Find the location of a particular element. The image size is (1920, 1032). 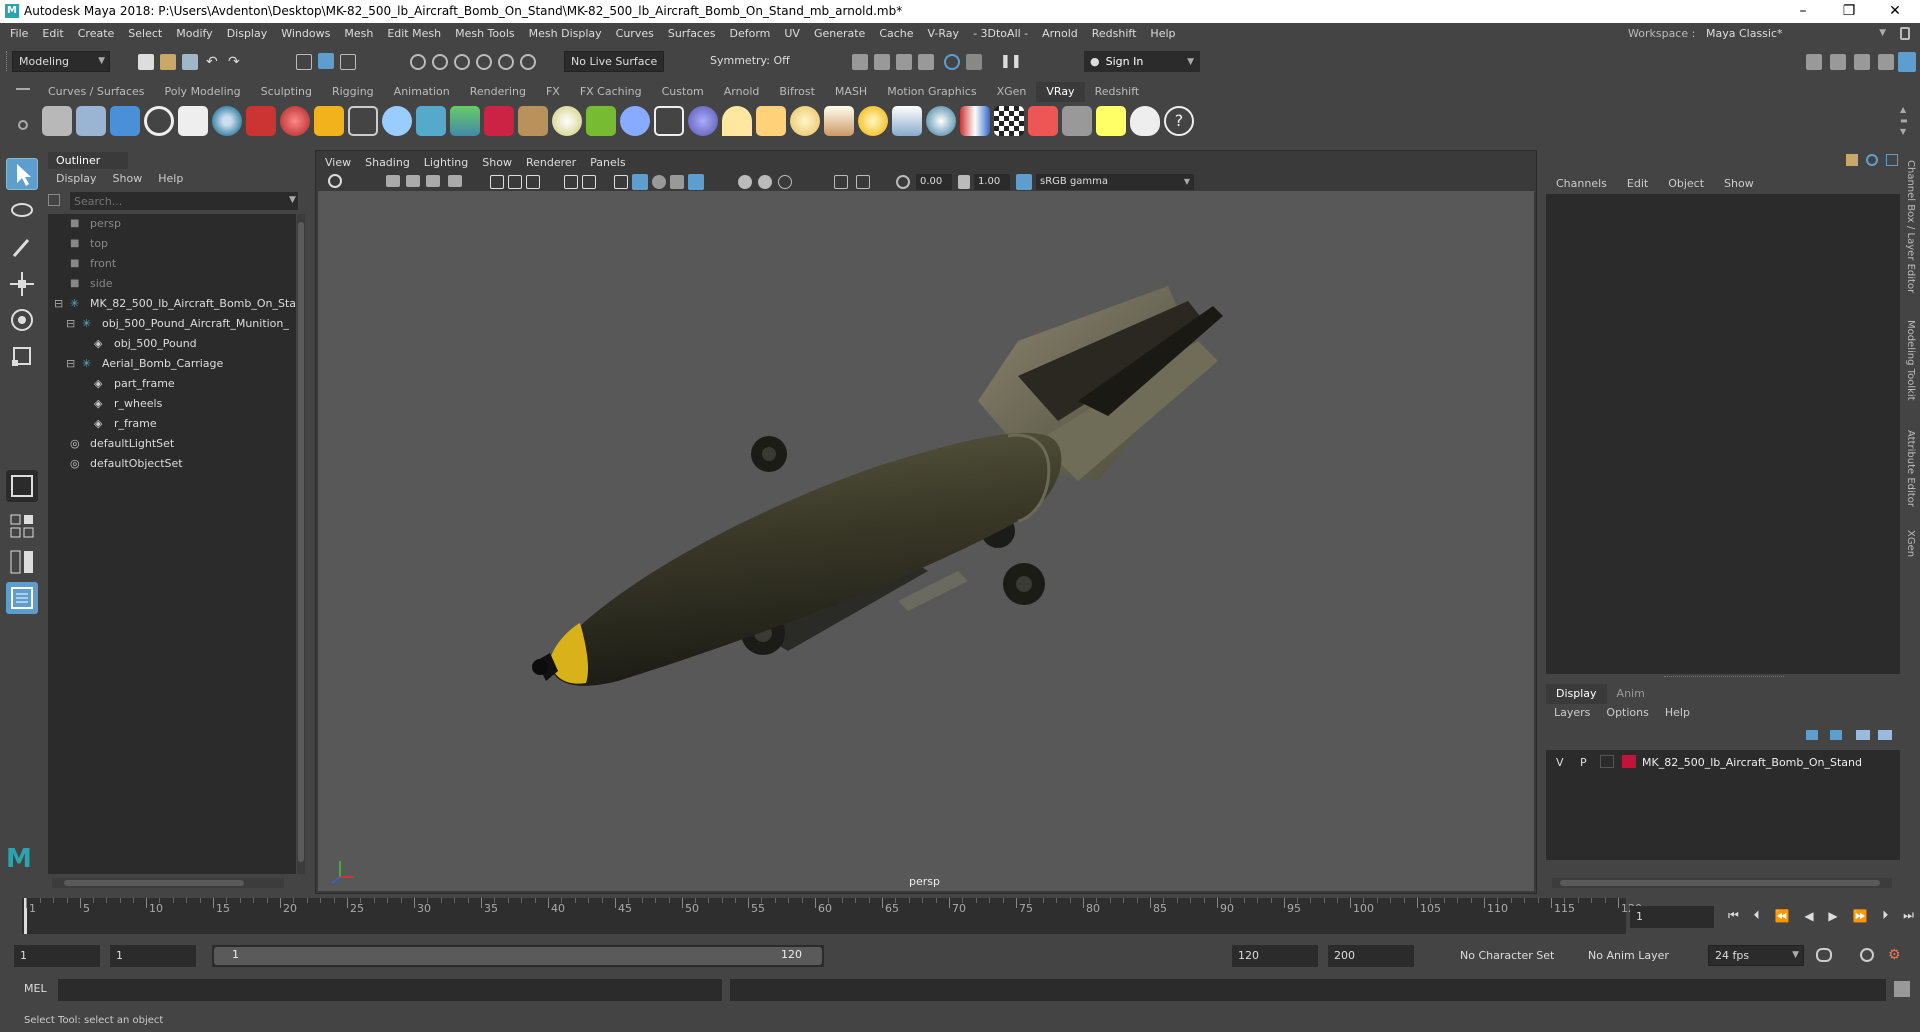

menu-surfaces: Surfaces is located at coordinates (692, 34).